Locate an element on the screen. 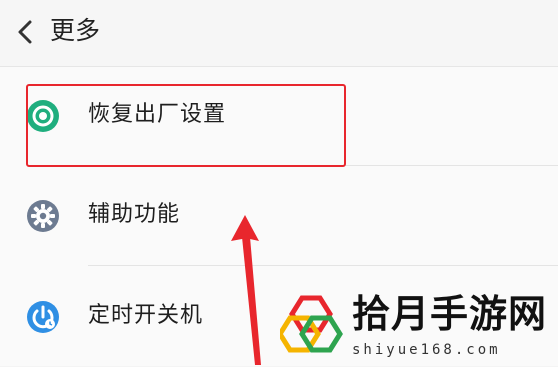  list-item-label: 辅助功能 is located at coordinates (134, 214).